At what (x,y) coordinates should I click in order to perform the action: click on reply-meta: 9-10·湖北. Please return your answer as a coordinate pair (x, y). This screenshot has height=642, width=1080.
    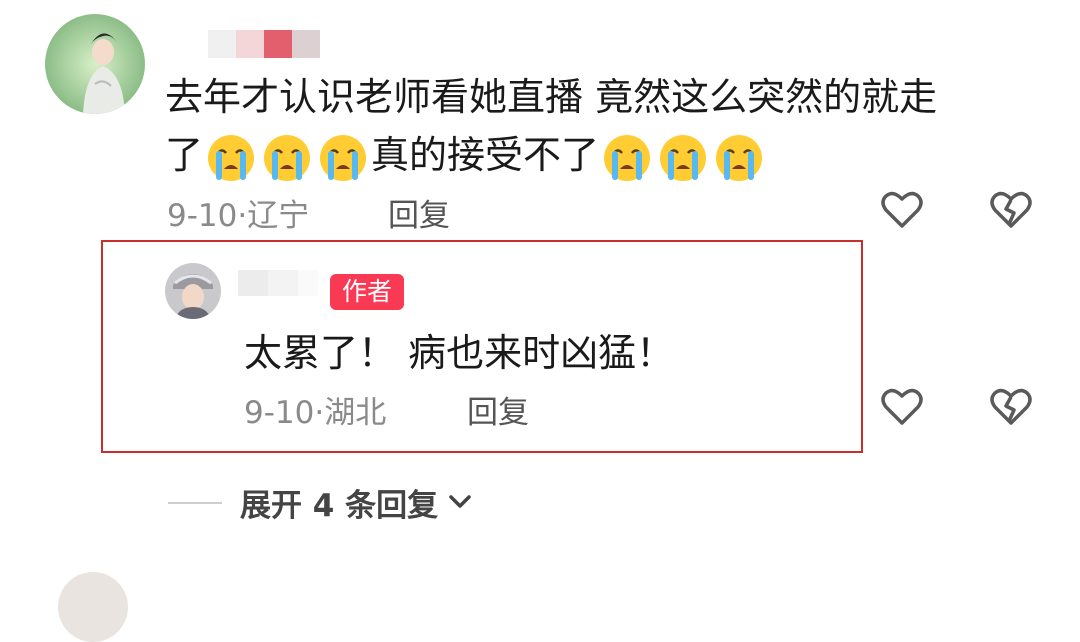
    Looking at the image, I should click on (315, 409).